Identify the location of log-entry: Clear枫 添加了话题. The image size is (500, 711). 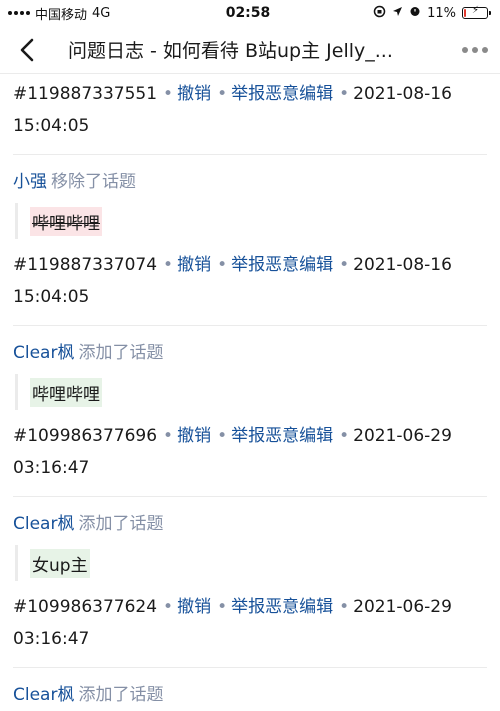
(250, 689).